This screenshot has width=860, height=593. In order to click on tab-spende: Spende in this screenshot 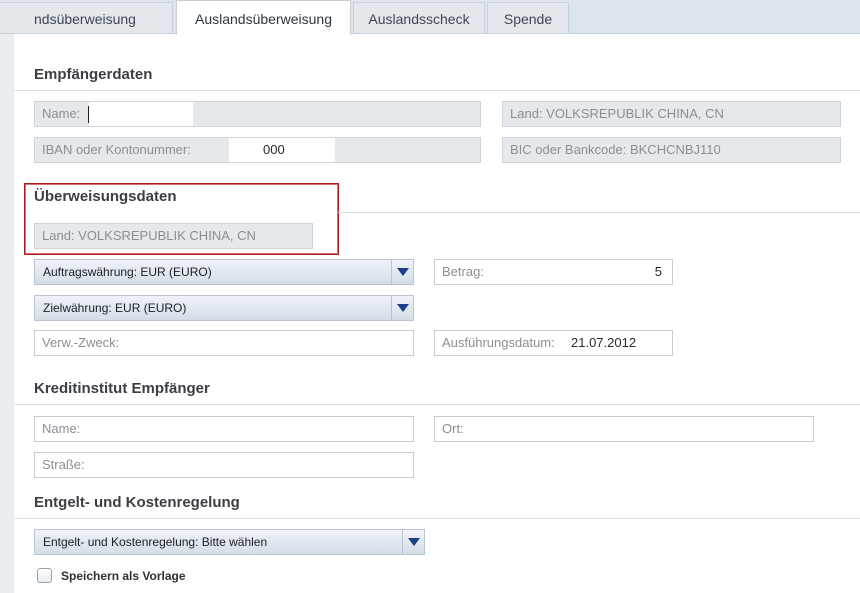, I will do `click(528, 18)`.